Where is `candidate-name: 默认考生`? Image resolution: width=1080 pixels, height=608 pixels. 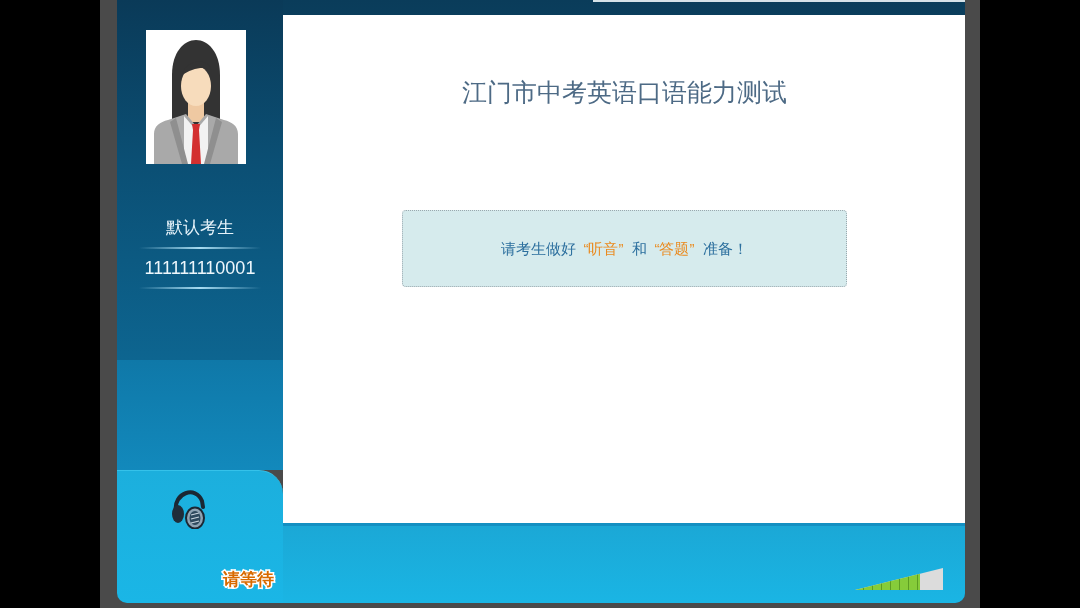 candidate-name: 默认考生 is located at coordinates (200, 228).